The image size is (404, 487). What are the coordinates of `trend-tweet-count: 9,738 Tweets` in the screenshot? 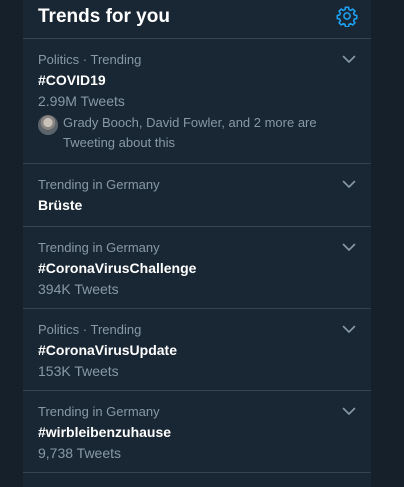 It's located at (80, 453).